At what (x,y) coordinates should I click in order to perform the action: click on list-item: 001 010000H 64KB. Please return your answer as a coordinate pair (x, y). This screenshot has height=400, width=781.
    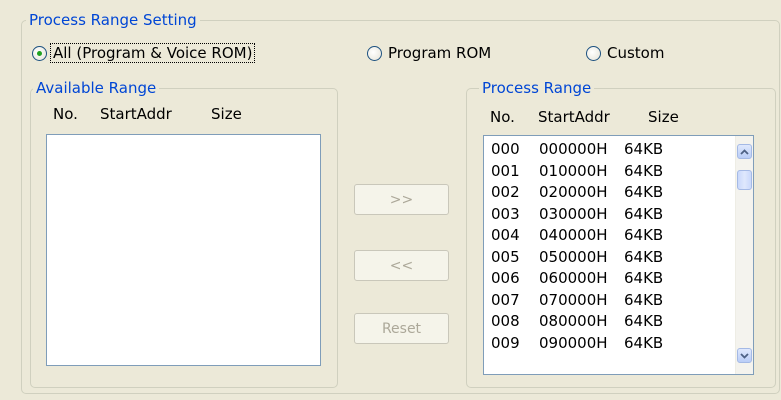
    Looking at the image, I should click on (582, 172).